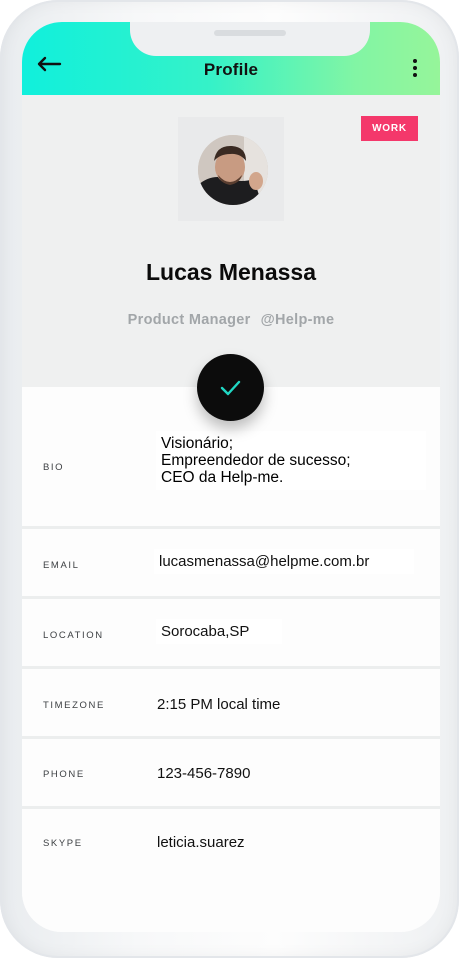  What do you see at coordinates (219, 704) in the screenshot?
I see `timezone-value: 2:15 PM local time` at bounding box center [219, 704].